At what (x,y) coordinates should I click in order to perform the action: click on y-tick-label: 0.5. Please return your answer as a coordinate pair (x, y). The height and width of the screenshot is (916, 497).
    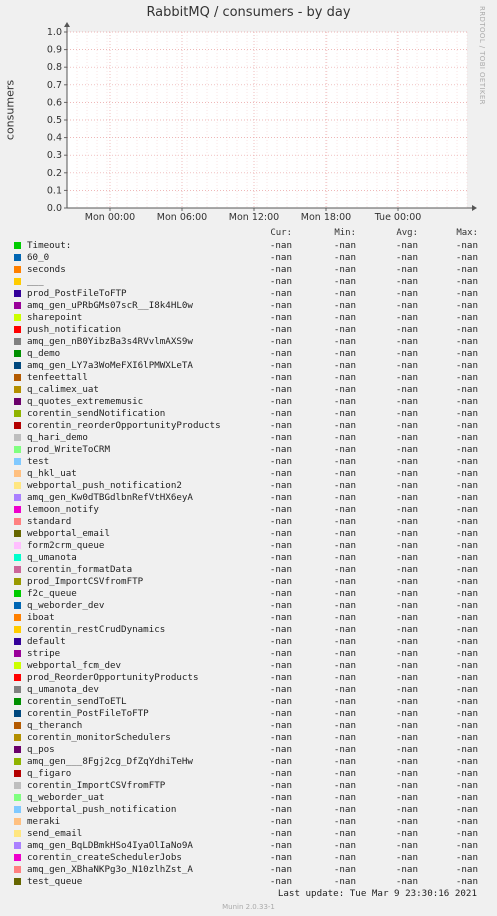
    Looking at the image, I should click on (54, 120).